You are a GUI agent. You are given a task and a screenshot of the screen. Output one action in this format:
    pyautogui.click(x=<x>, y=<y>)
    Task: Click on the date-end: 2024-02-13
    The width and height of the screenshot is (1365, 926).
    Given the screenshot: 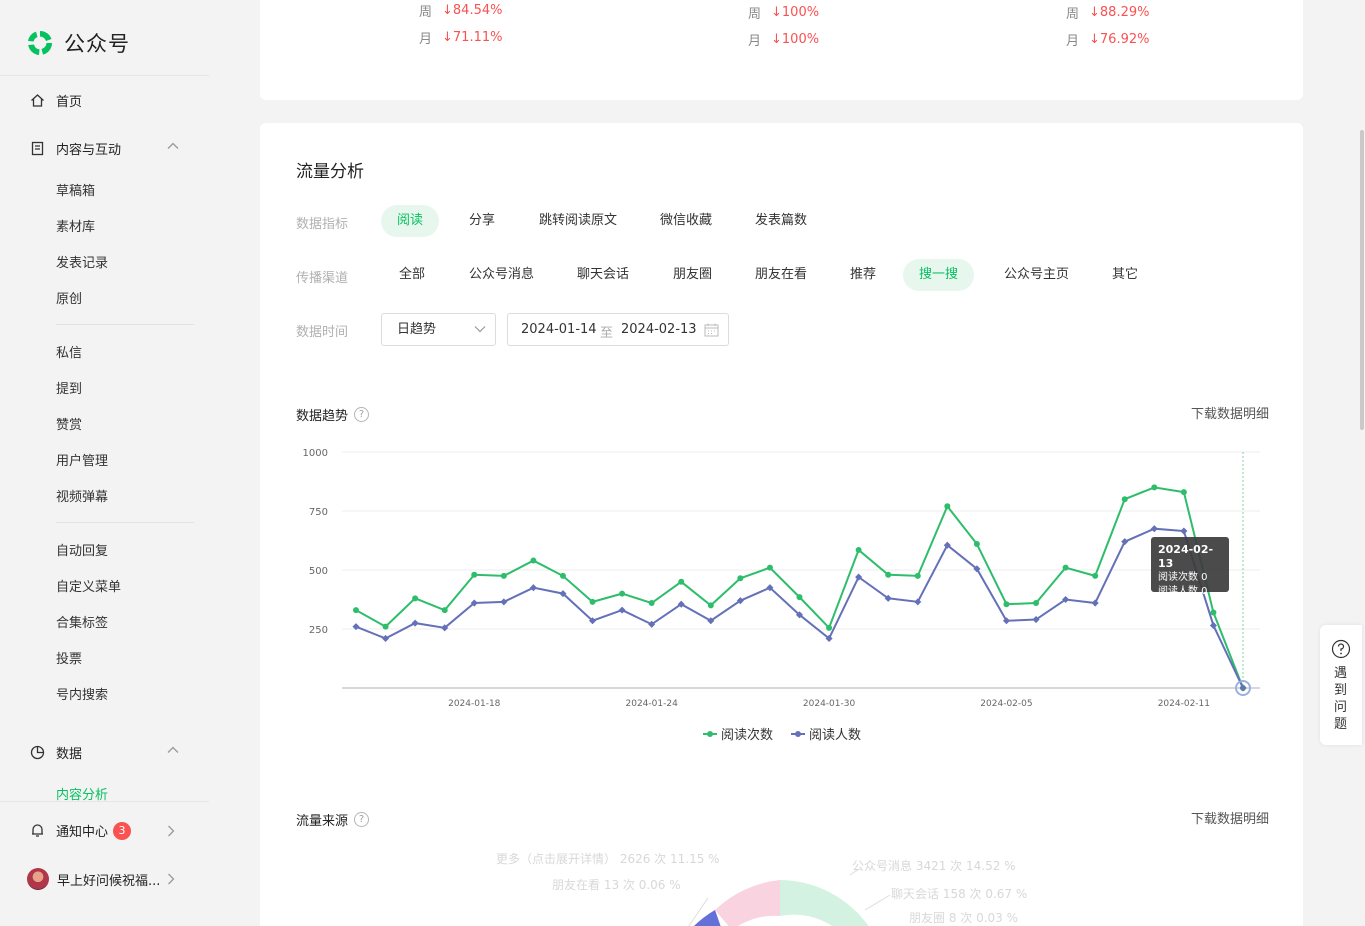 What is the action you would take?
    pyautogui.click(x=659, y=329)
    